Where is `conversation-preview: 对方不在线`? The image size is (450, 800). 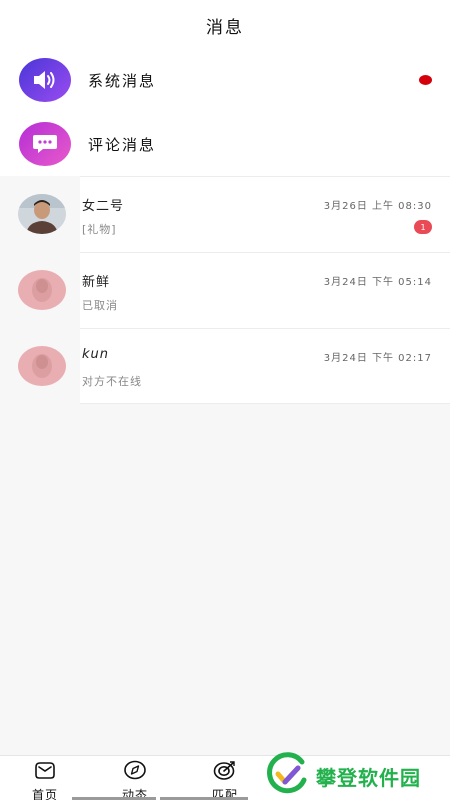 conversation-preview: 对方不在线 is located at coordinates (112, 381).